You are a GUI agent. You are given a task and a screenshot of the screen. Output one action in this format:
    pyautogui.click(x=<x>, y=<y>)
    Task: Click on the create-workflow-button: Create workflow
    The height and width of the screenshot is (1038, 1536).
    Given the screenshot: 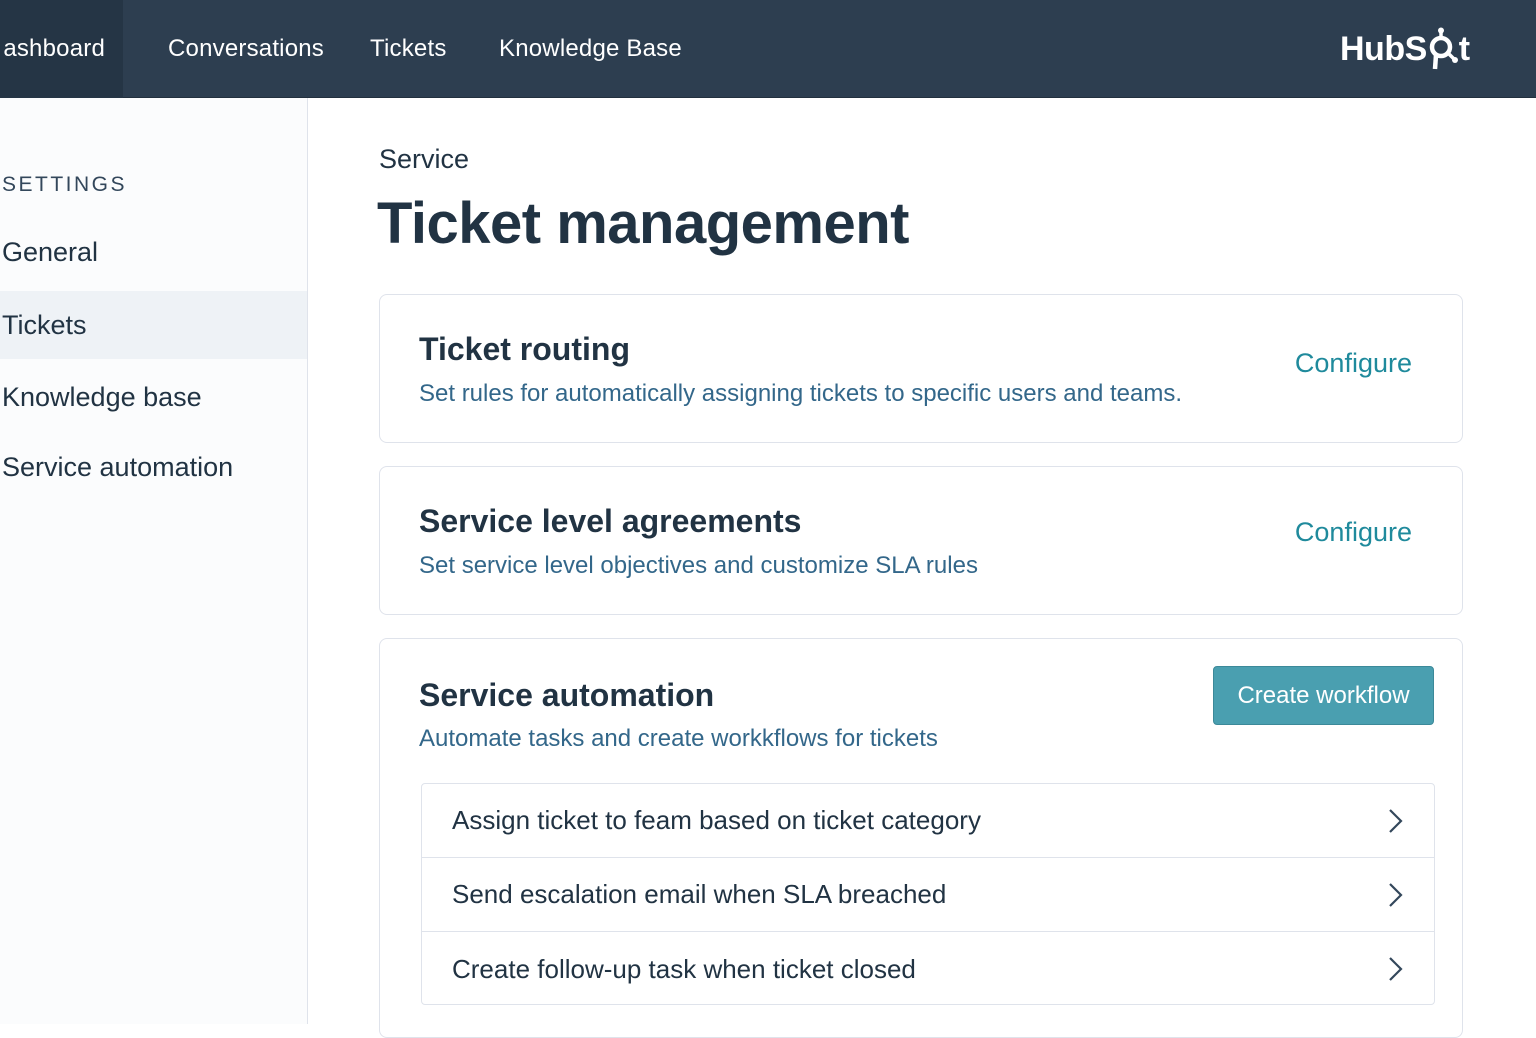 What is the action you would take?
    pyautogui.click(x=1323, y=695)
    